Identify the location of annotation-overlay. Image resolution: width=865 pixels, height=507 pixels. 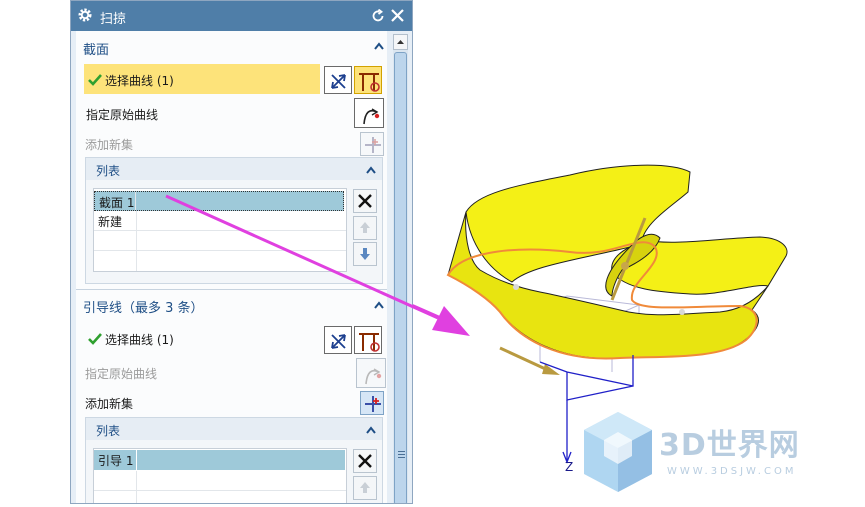
(317, 265).